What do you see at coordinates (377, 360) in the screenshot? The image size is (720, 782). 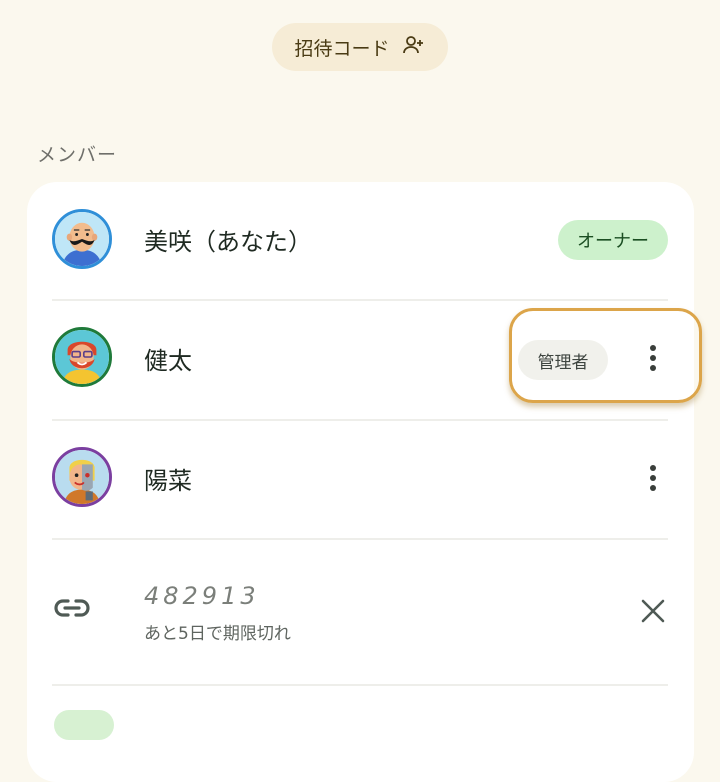 I see `member-row-admin: 健太 管理者` at bounding box center [377, 360].